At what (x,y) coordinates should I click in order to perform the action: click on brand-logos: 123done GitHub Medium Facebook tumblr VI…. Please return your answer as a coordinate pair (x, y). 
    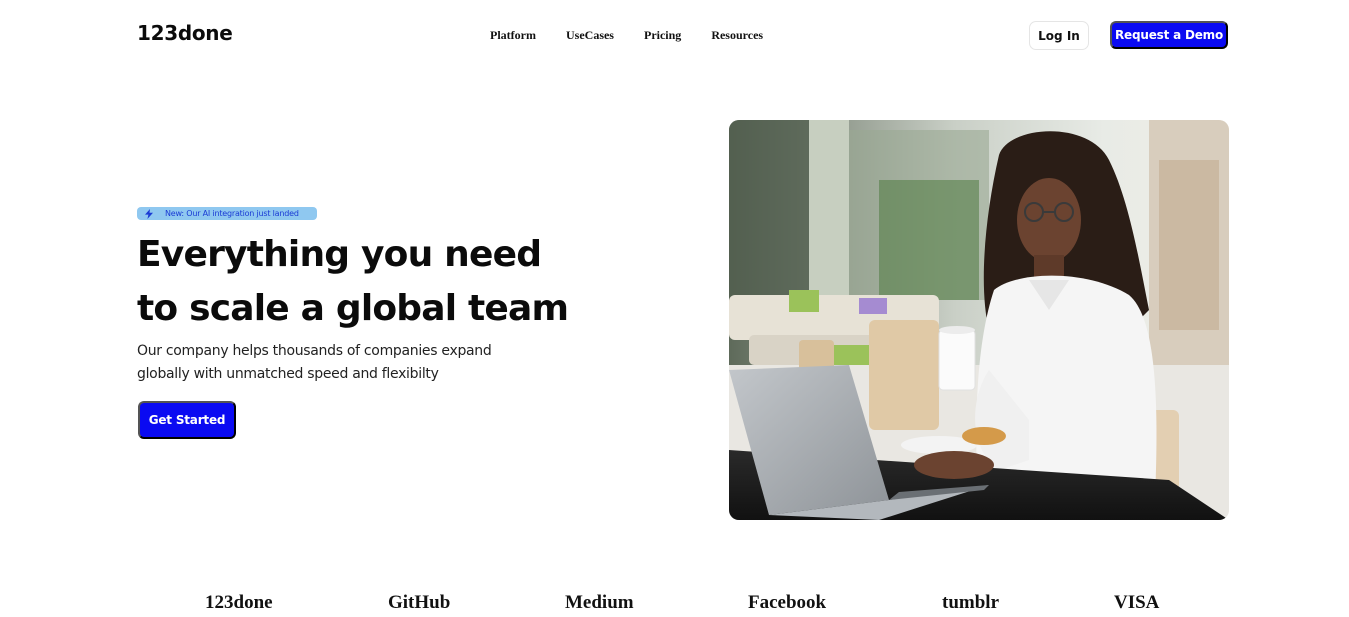
    Looking at the image, I should click on (674, 603).